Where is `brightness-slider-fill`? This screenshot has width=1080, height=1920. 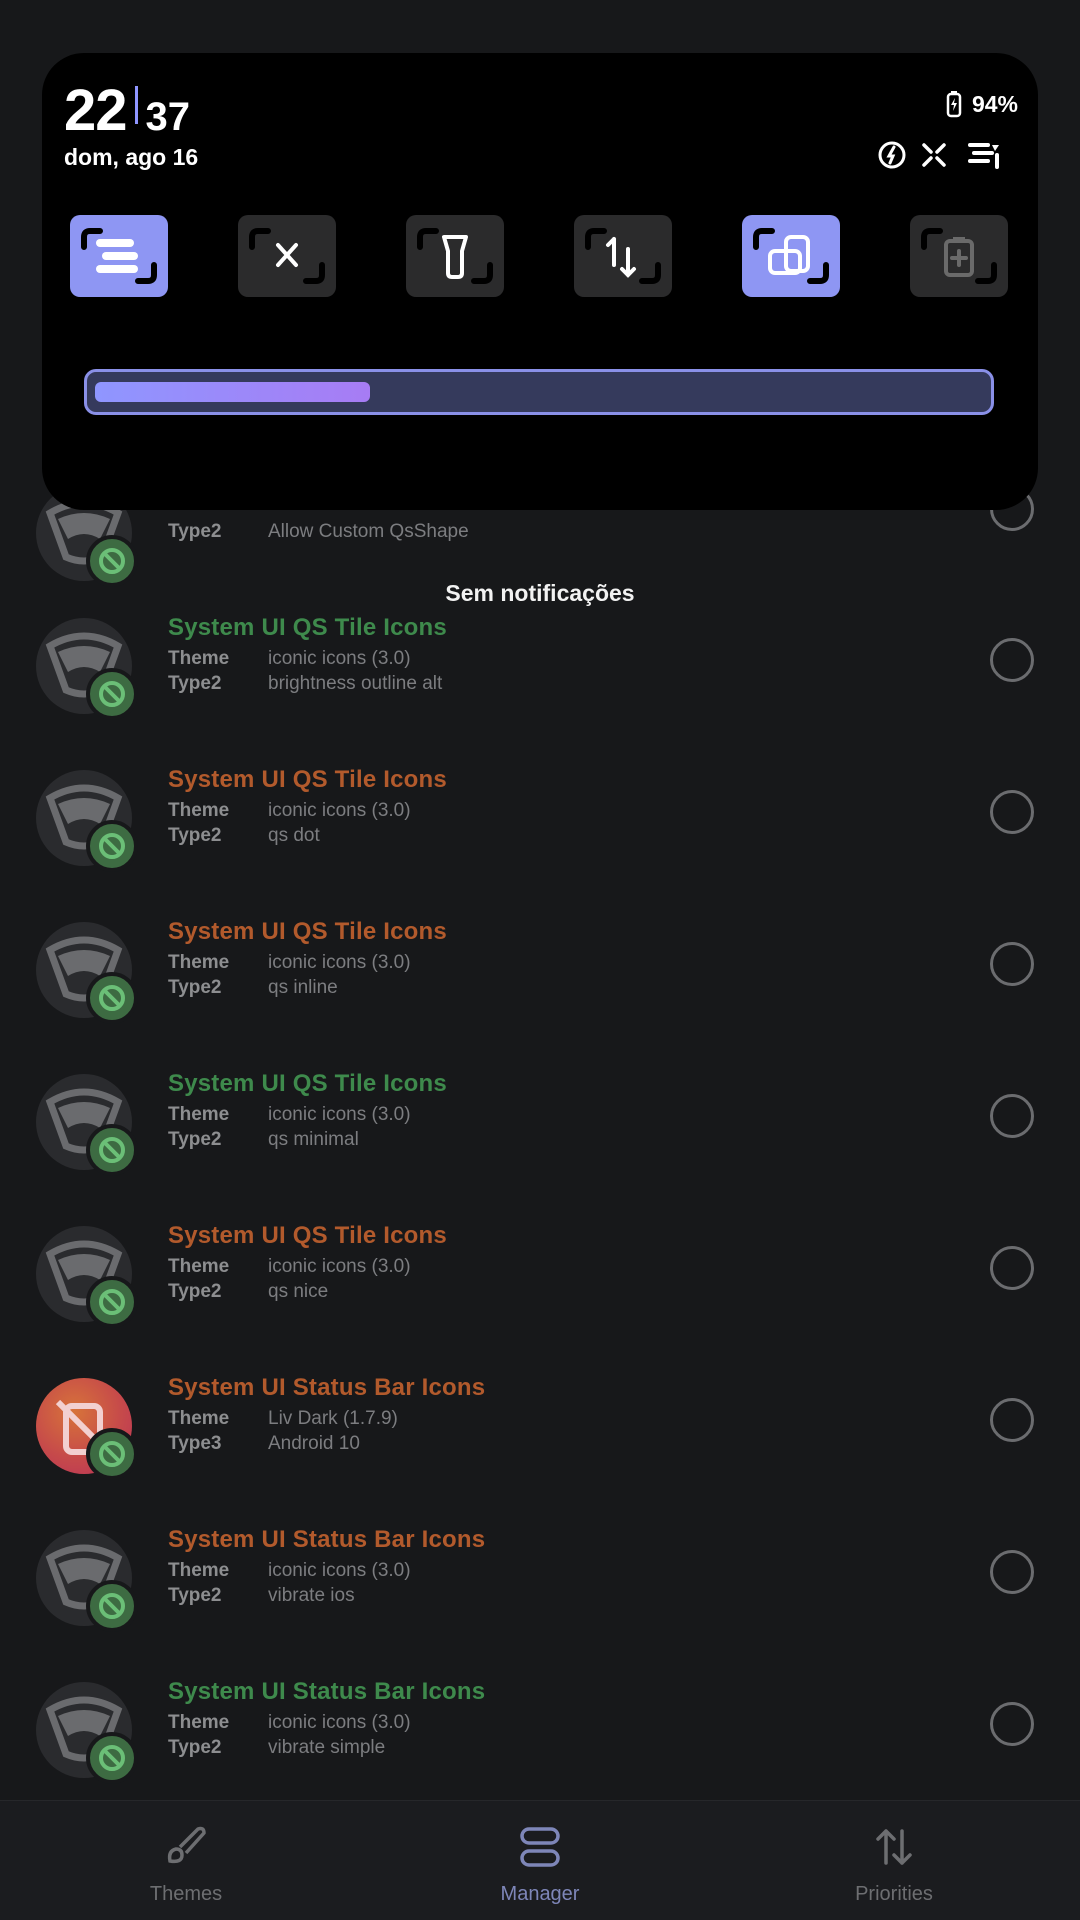
brightness-slider-fill is located at coordinates (232, 392).